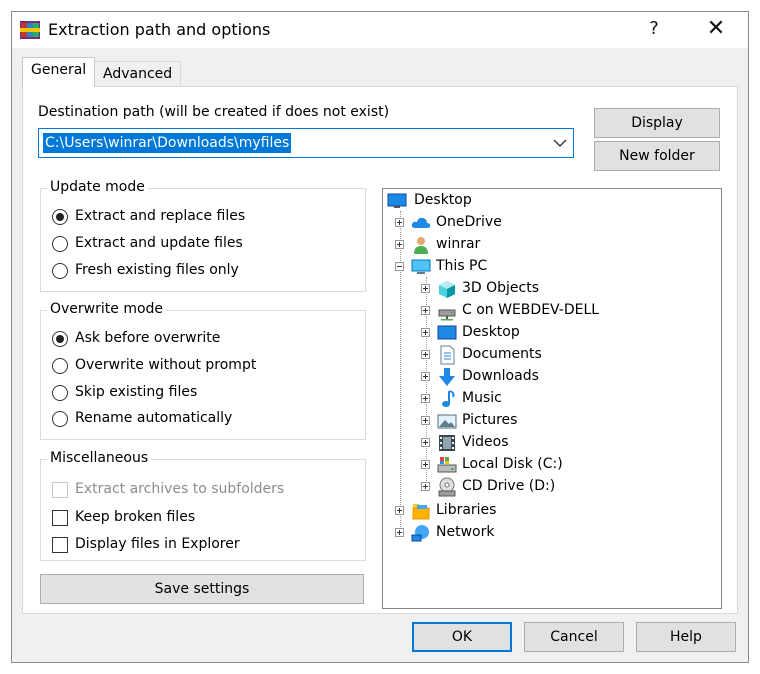  What do you see at coordinates (500, 376) in the screenshot?
I see `tree-node-label: Downloads` at bounding box center [500, 376].